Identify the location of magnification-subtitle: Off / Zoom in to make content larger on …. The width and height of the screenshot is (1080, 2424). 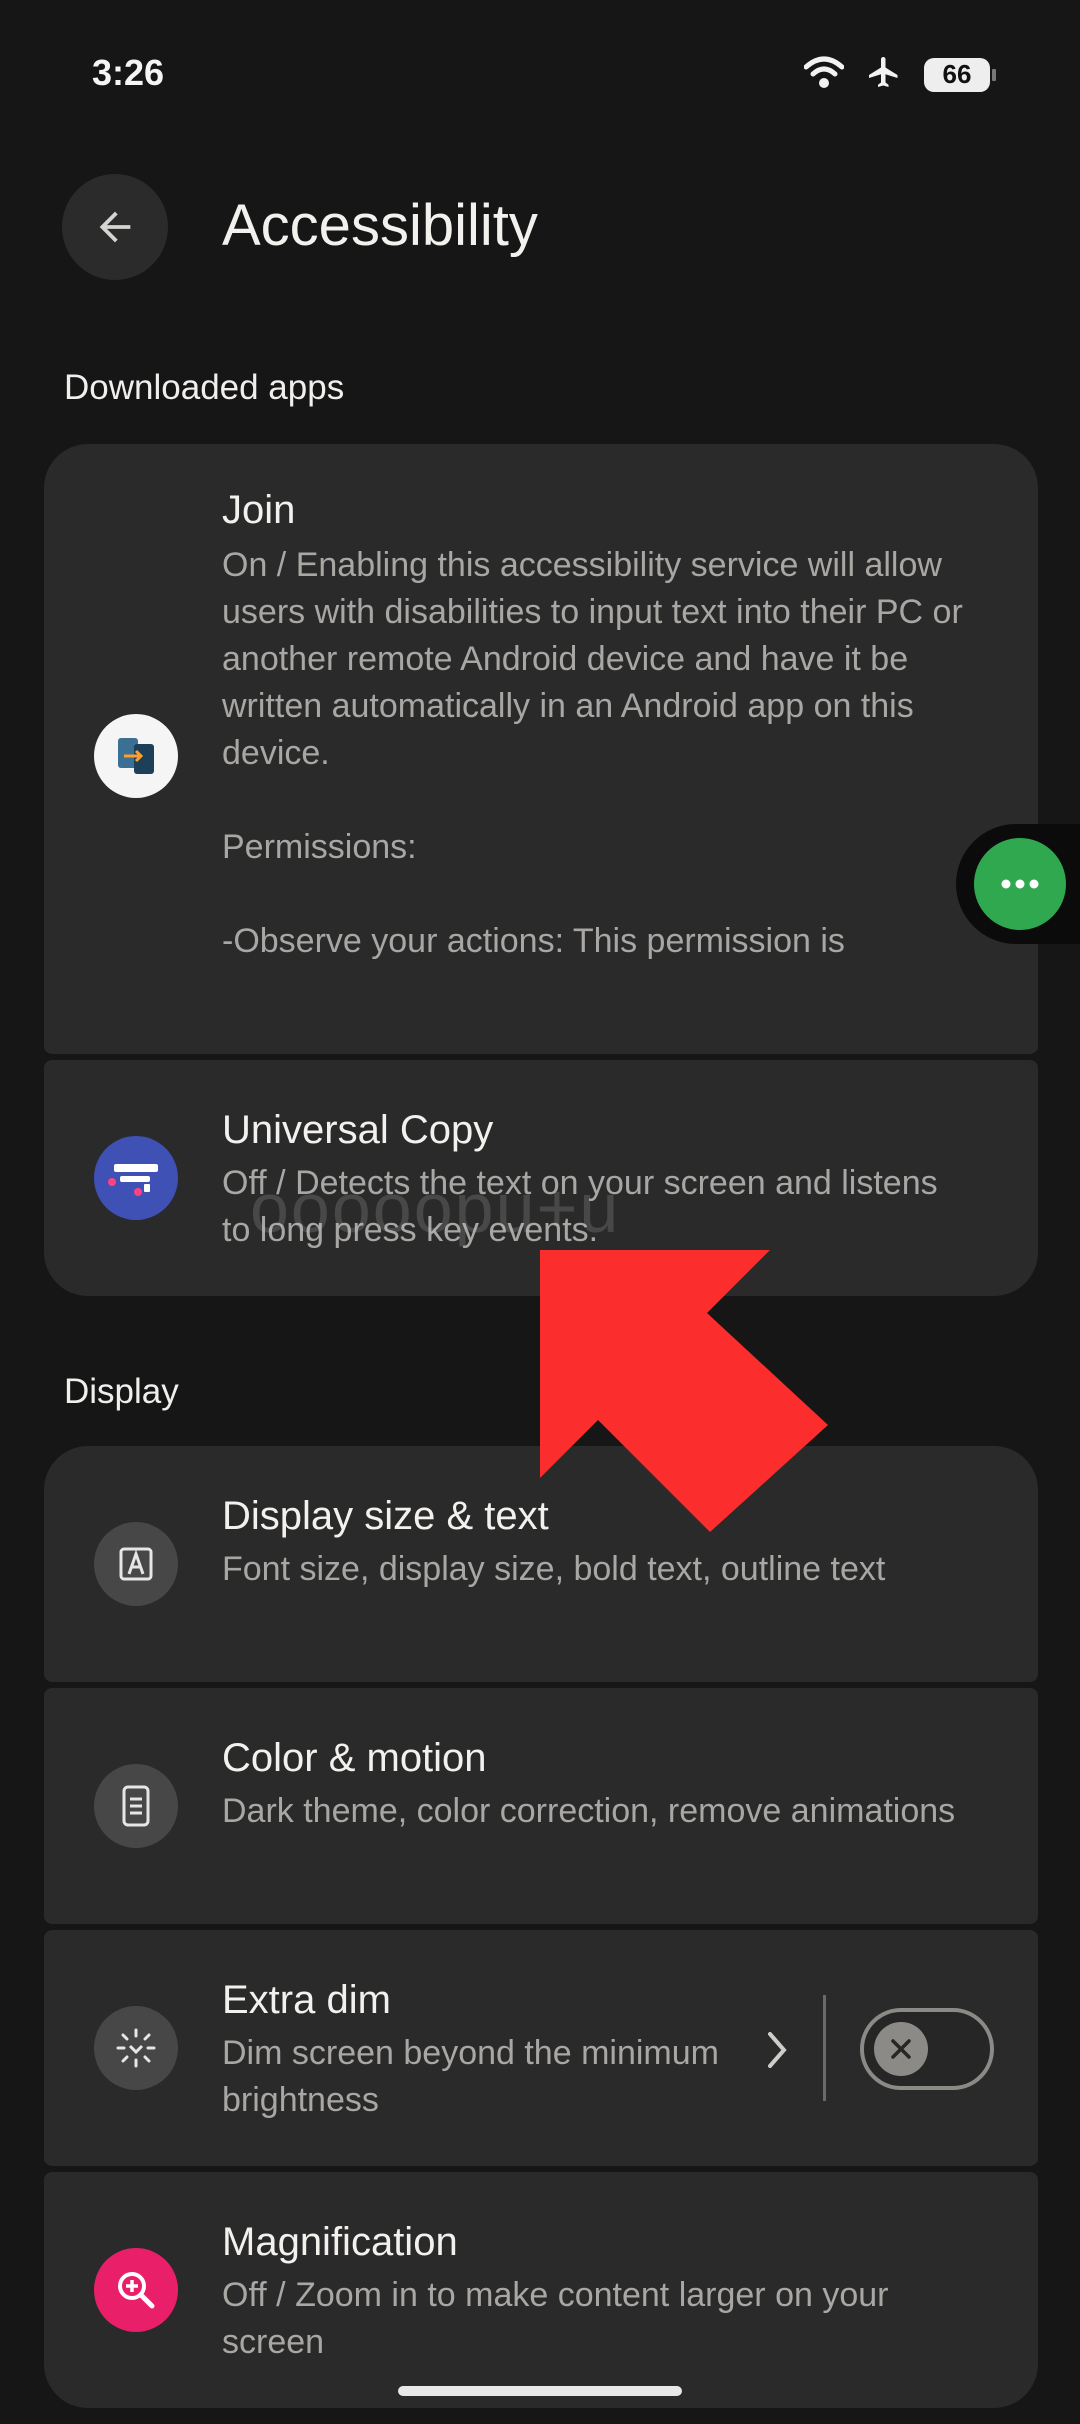
(560, 2318).